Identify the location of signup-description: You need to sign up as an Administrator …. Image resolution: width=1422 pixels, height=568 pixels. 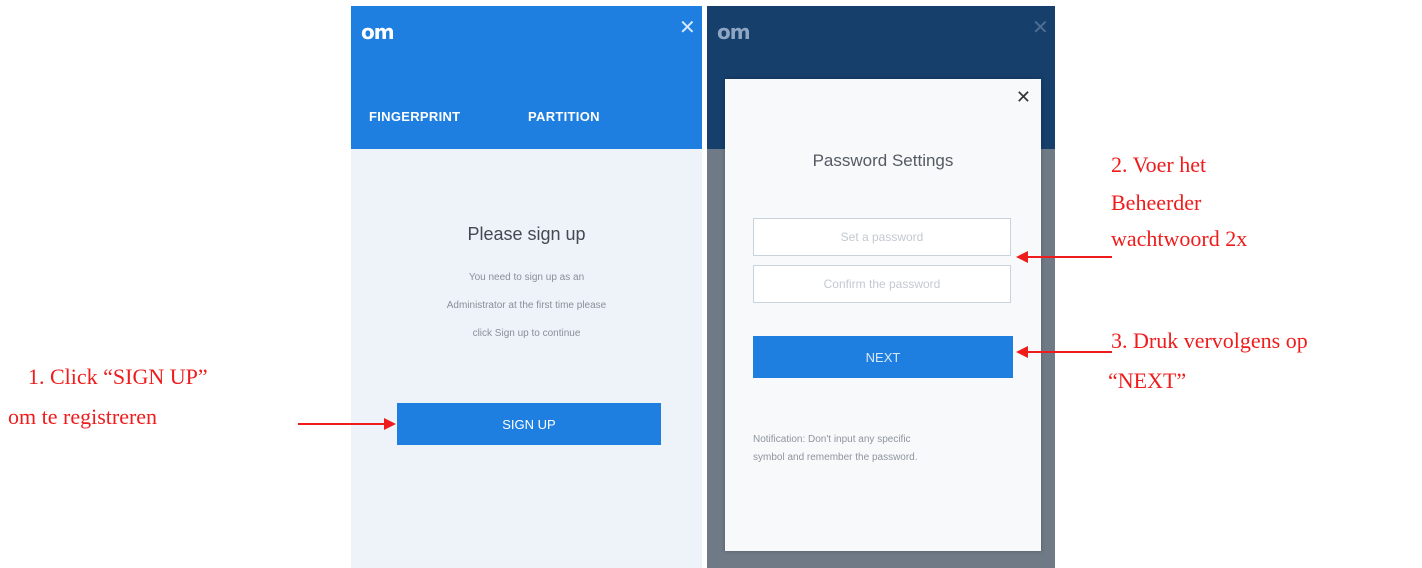
(526, 306).